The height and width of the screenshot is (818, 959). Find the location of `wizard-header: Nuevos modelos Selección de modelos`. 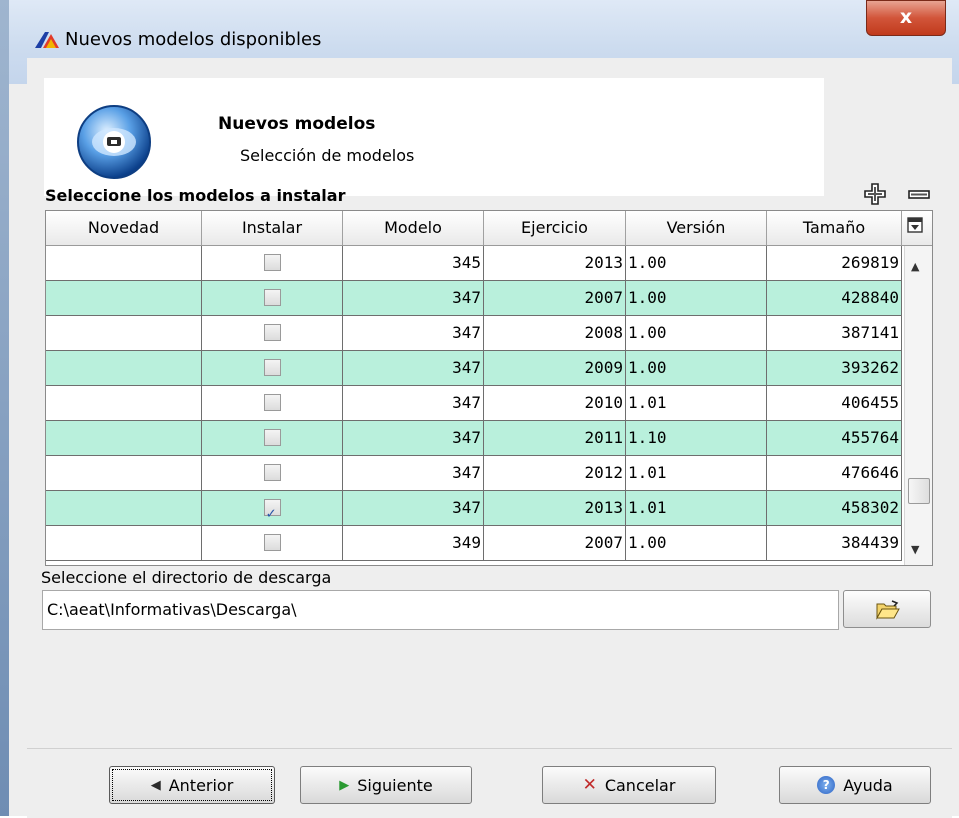

wizard-header: Nuevos modelos Selección de modelos is located at coordinates (434, 137).